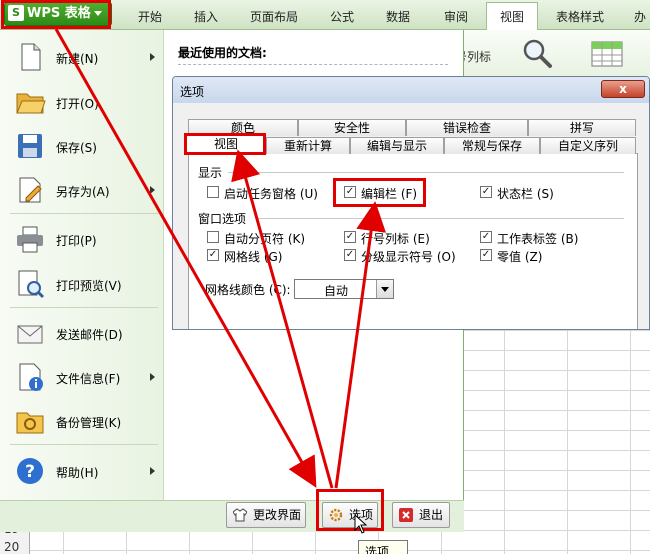  Describe the element at coordinates (30, 239) in the screenshot. I see `printer-icon` at that location.